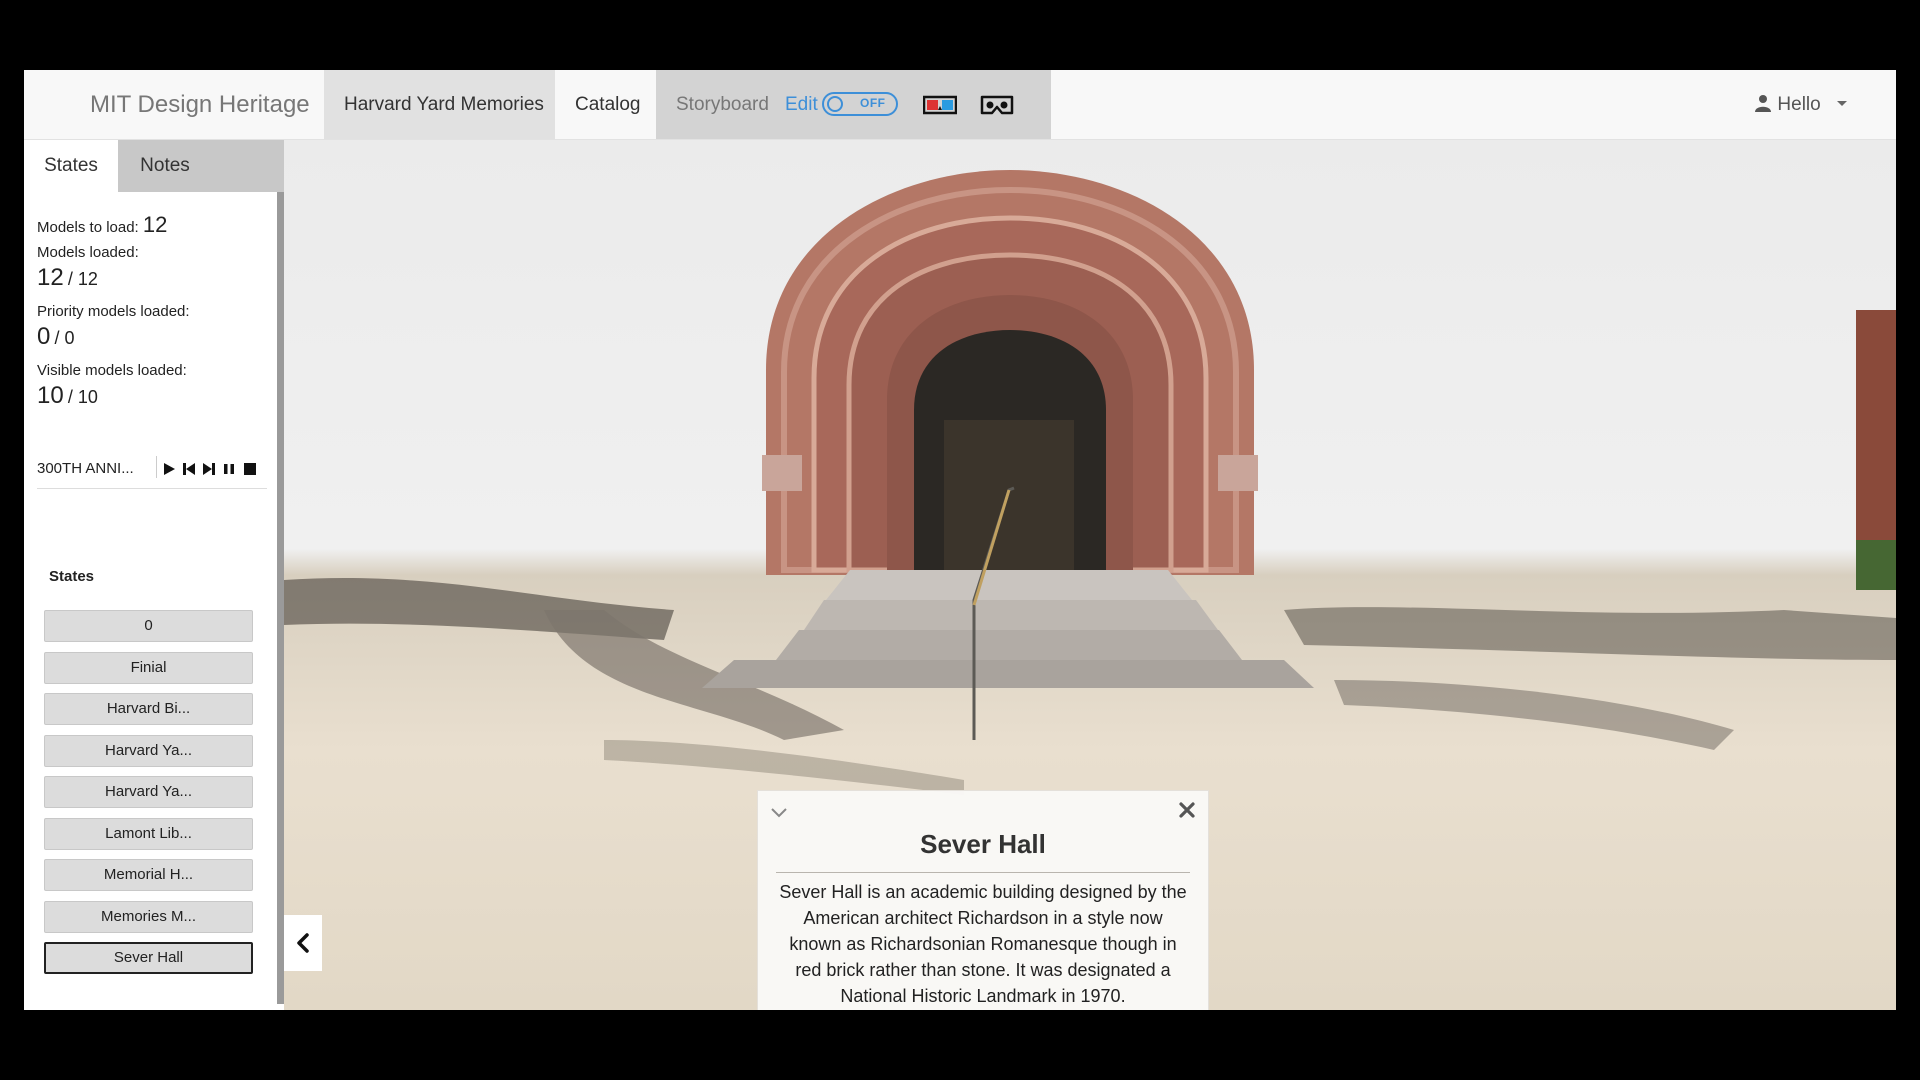 The height and width of the screenshot is (1080, 1920). Describe the element at coordinates (148, 958) in the screenshot. I see `state-button-selected: Sever Hall` at that location.